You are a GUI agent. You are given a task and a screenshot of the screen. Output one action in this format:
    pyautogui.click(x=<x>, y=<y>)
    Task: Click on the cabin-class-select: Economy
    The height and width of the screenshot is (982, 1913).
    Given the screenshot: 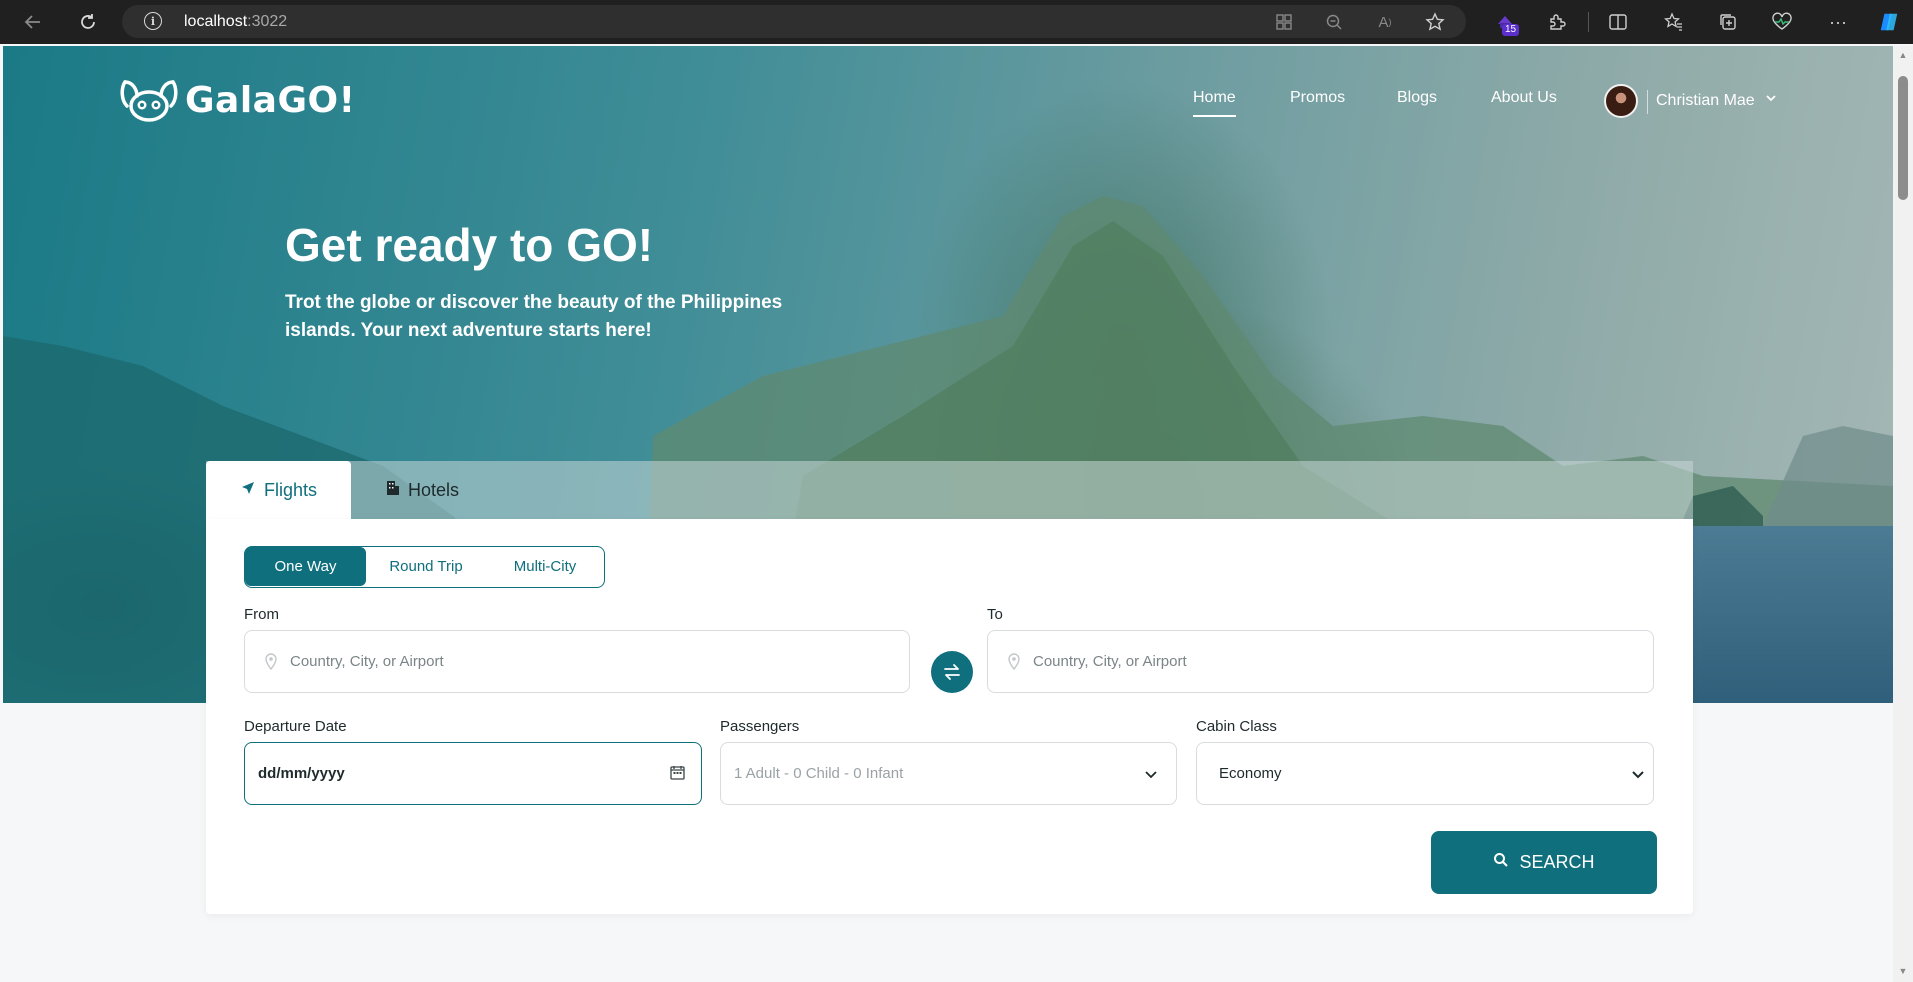 What is the action you would take?
    pyautogui.click(x=1425, y=773)
    